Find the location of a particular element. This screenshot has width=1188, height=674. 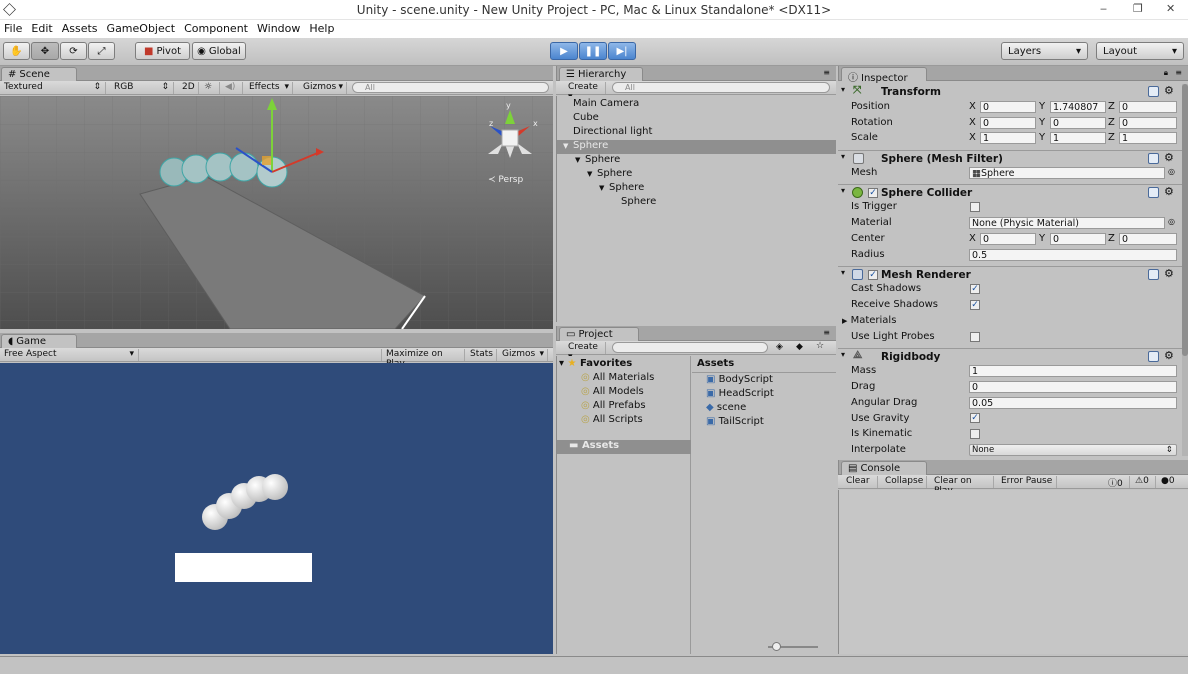

position-z-field: 0 is located at coordinates (1148, 107).